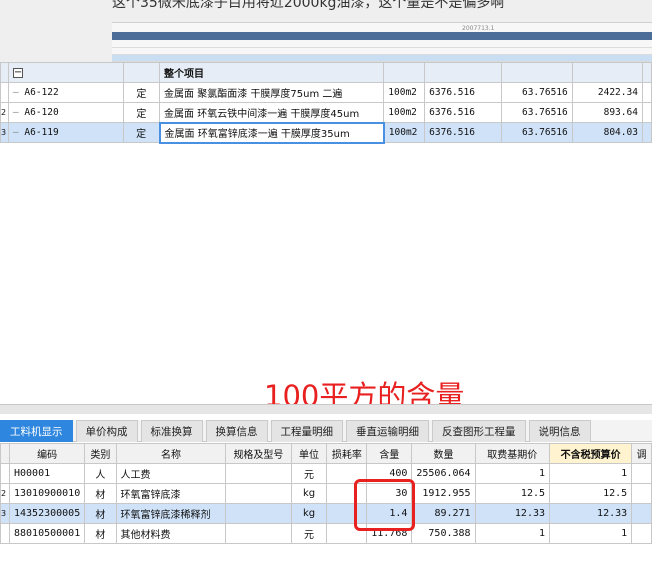 The image size is (652, 585). I want to click on table-row: H00001 人 人工费 元 400 25506.064 1 1, so click(326, 473).